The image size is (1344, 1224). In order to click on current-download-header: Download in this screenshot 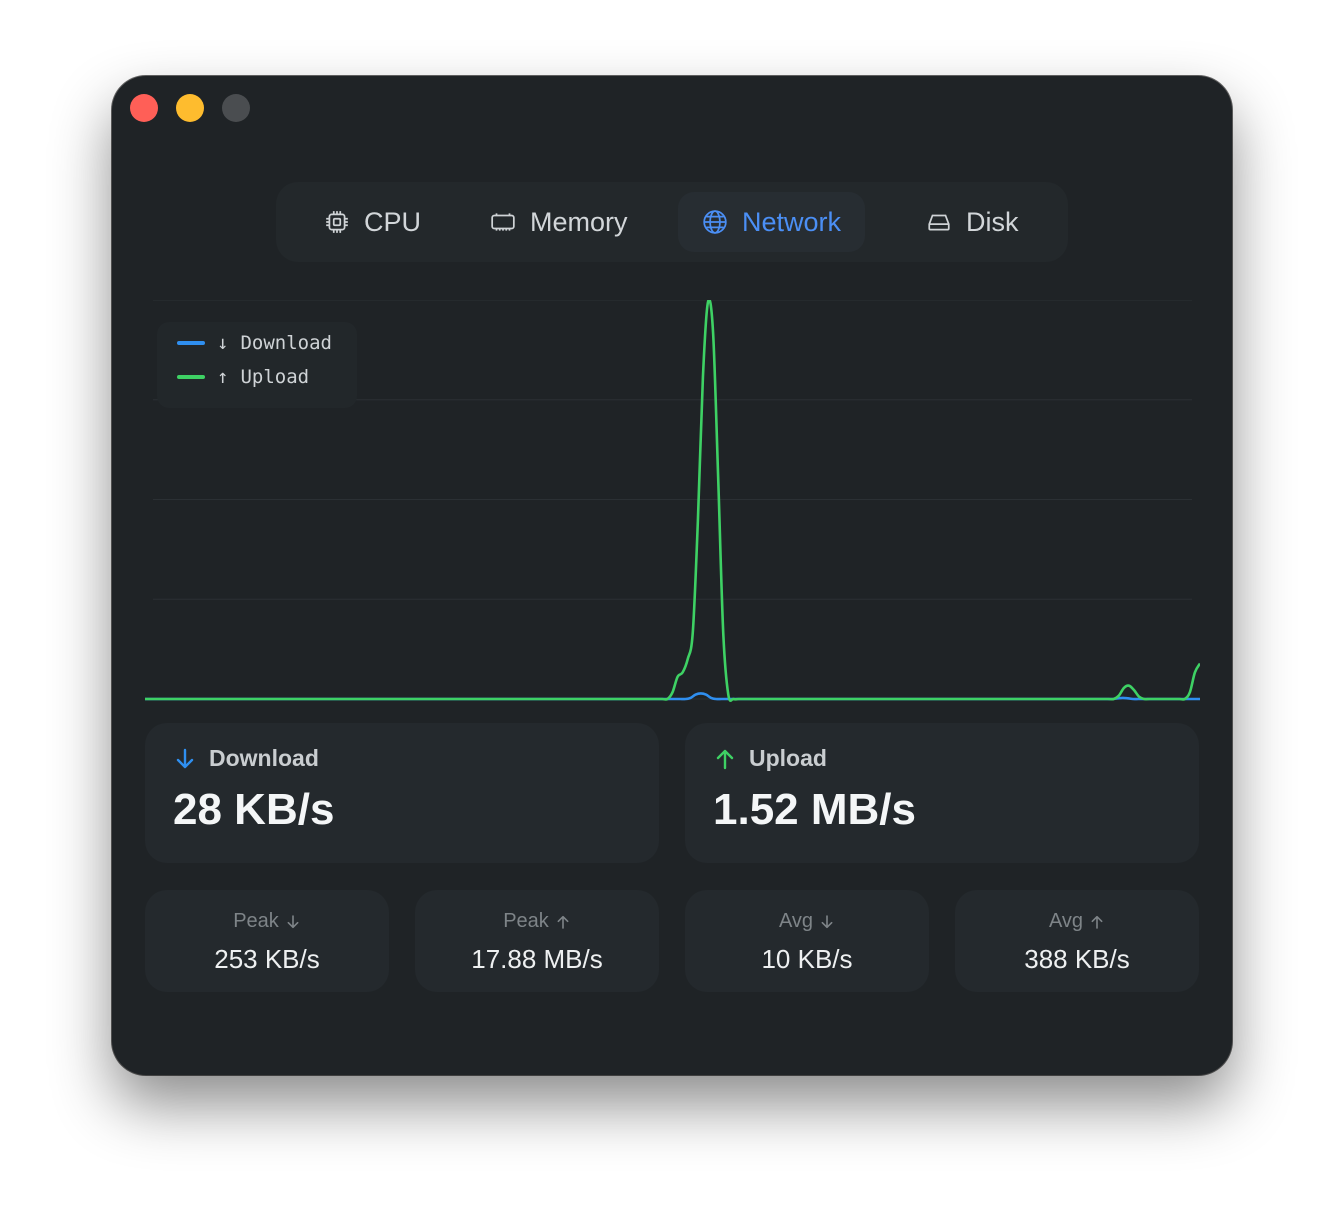, I will do `click(246, 758)`.